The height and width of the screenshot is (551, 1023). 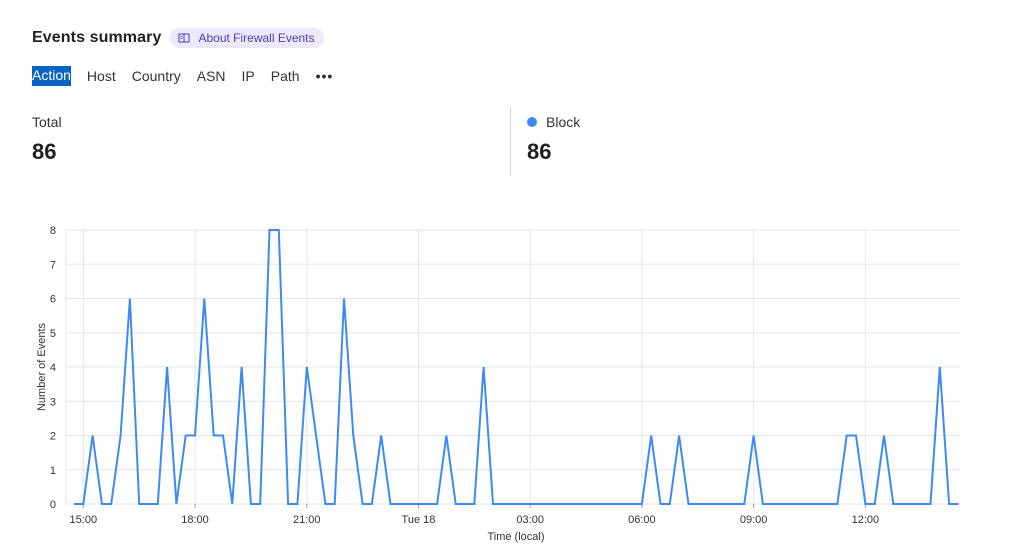 I want to click on y-axis-label: Number of Events, so click(x=42, y=366).